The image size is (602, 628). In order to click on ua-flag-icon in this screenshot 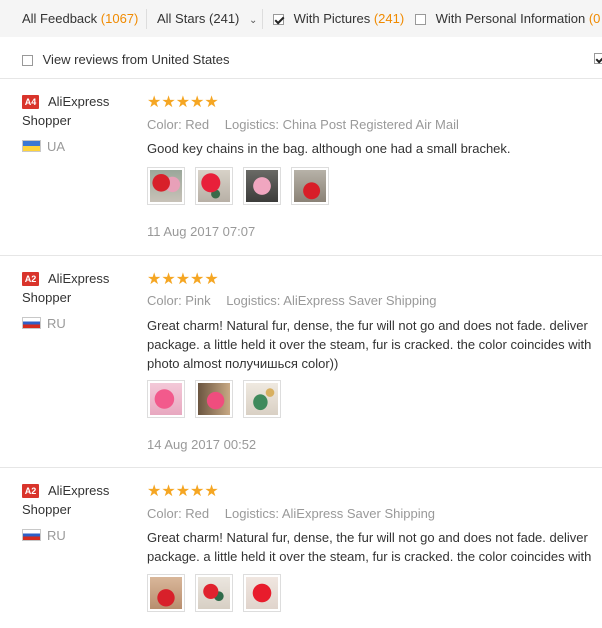, I will do `click(31, 146)`.